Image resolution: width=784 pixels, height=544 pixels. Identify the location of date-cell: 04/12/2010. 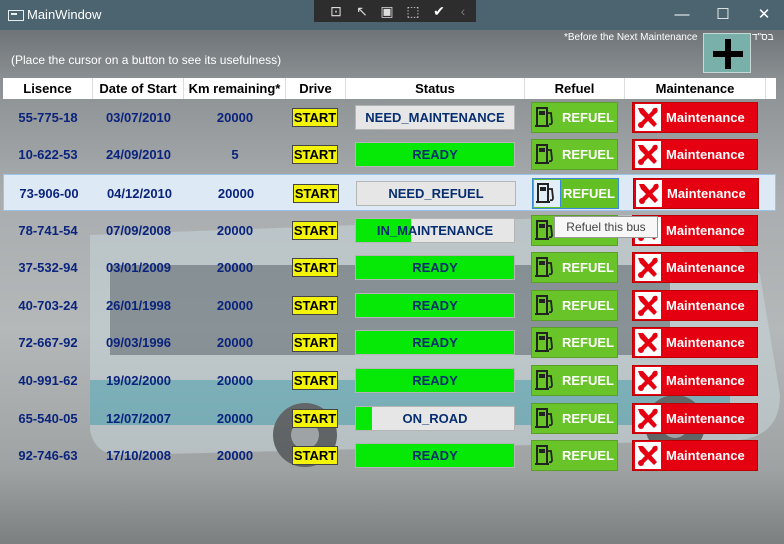
(139, 193).